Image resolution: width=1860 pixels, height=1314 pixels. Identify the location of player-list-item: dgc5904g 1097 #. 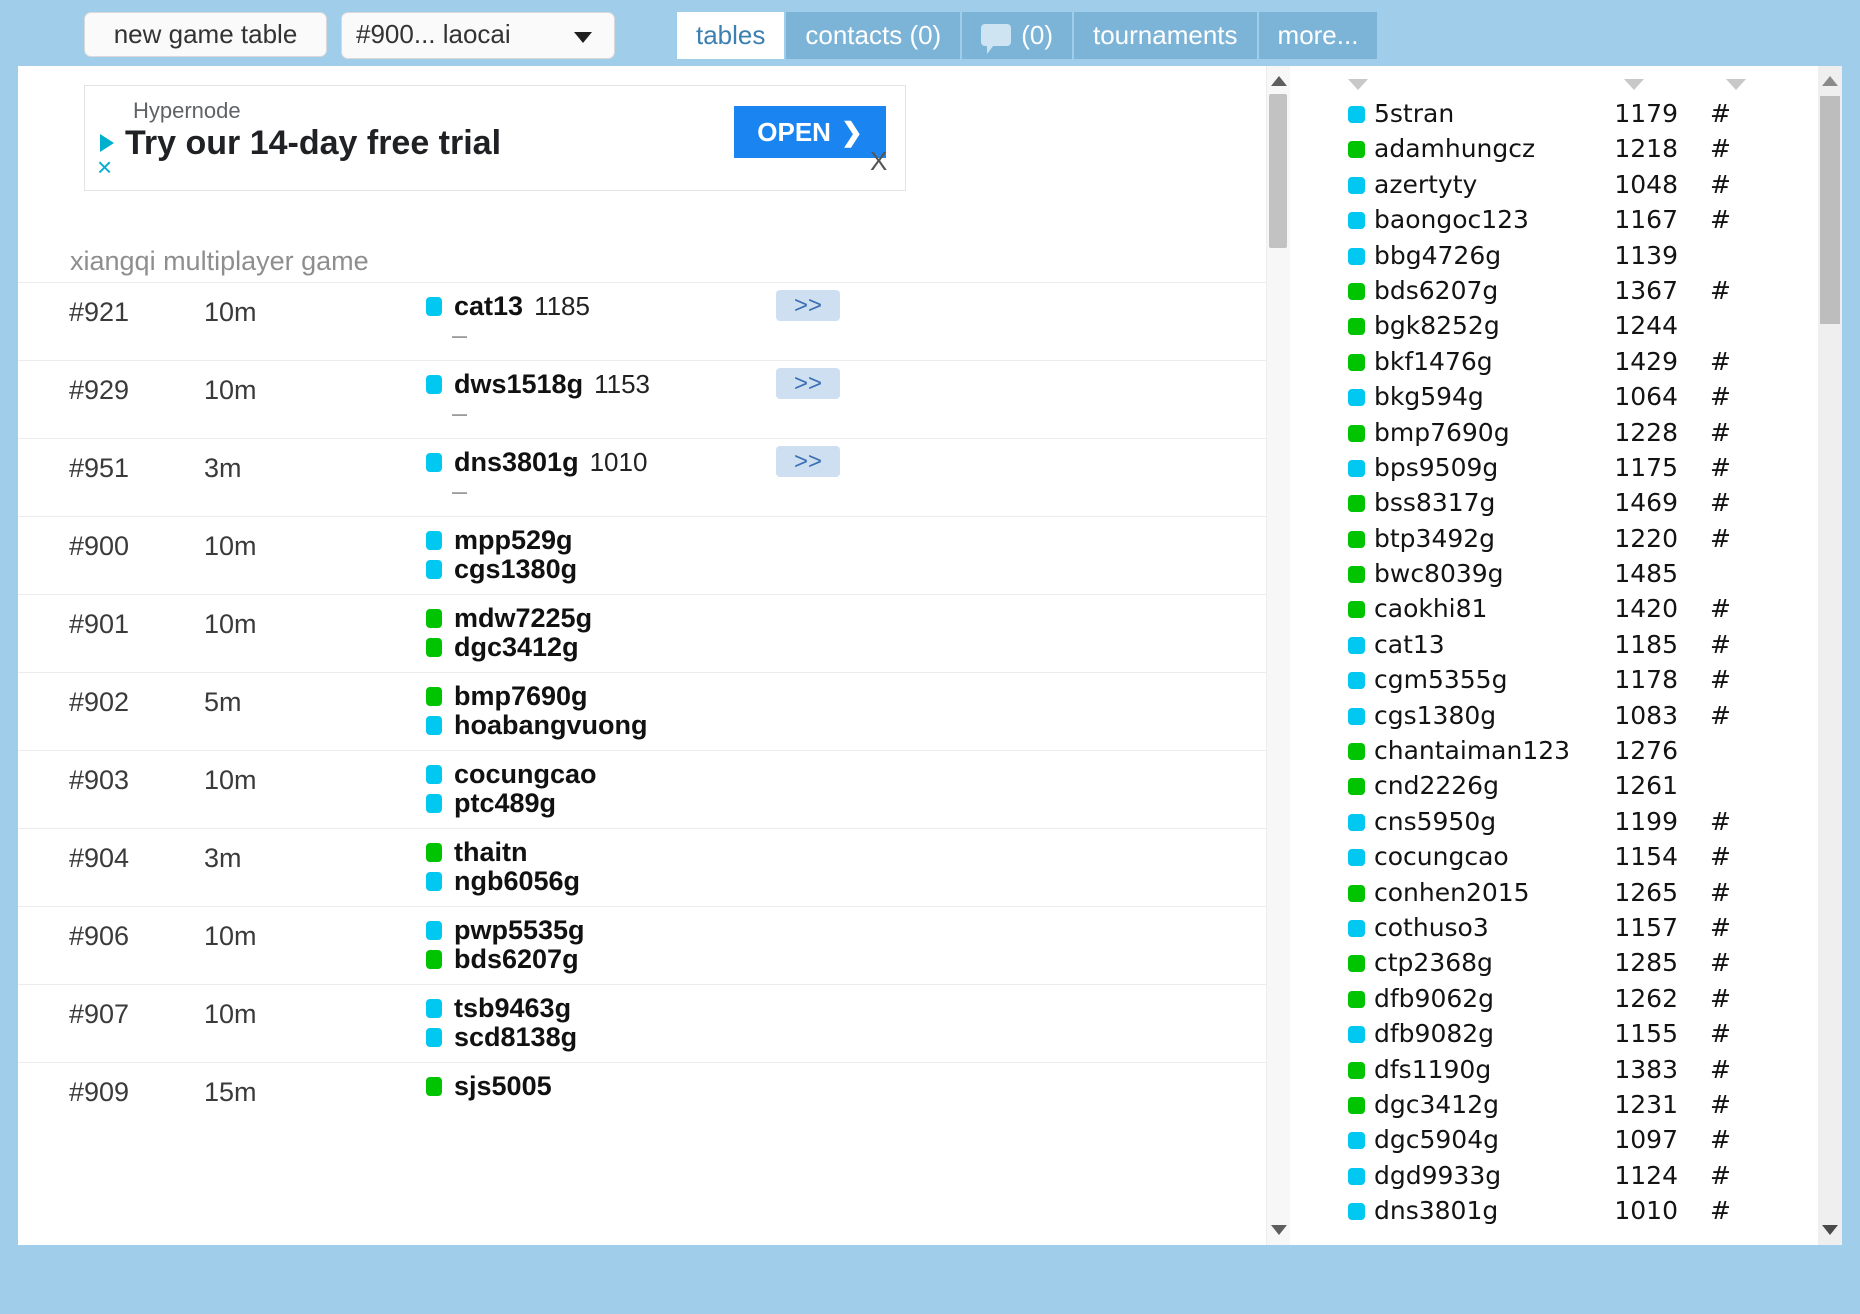
(1556, 1139).